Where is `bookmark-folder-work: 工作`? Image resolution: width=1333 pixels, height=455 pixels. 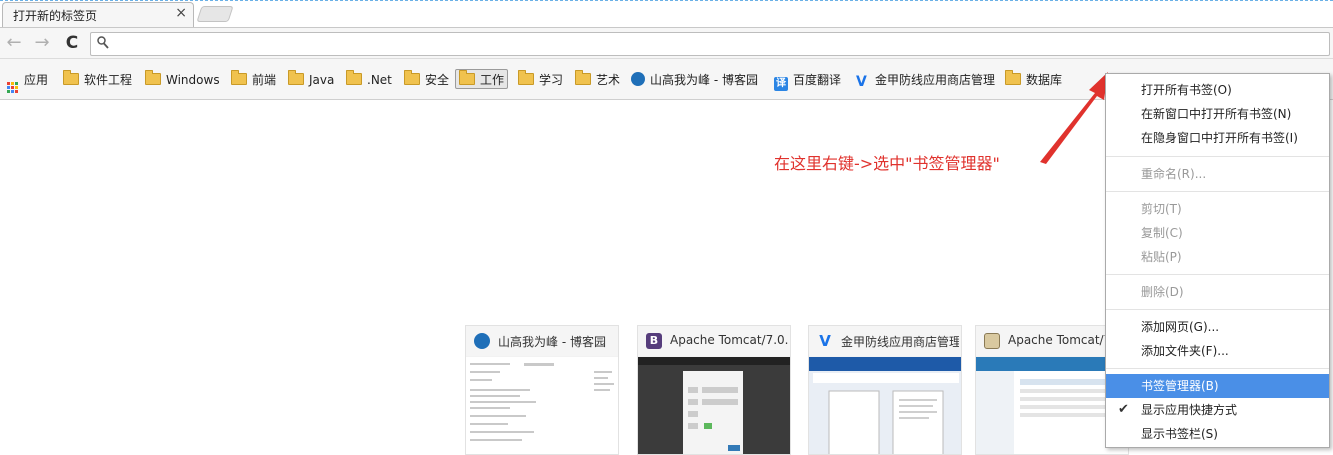
bookmark-folder-work: 工作 is located at coordinates (482, 79).